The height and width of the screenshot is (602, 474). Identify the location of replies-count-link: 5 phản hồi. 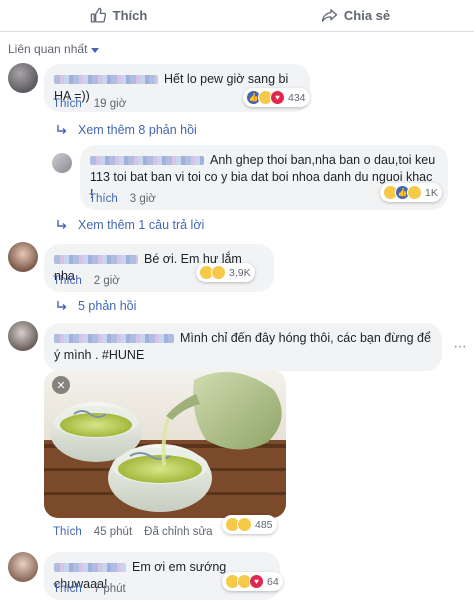
(96, 306).